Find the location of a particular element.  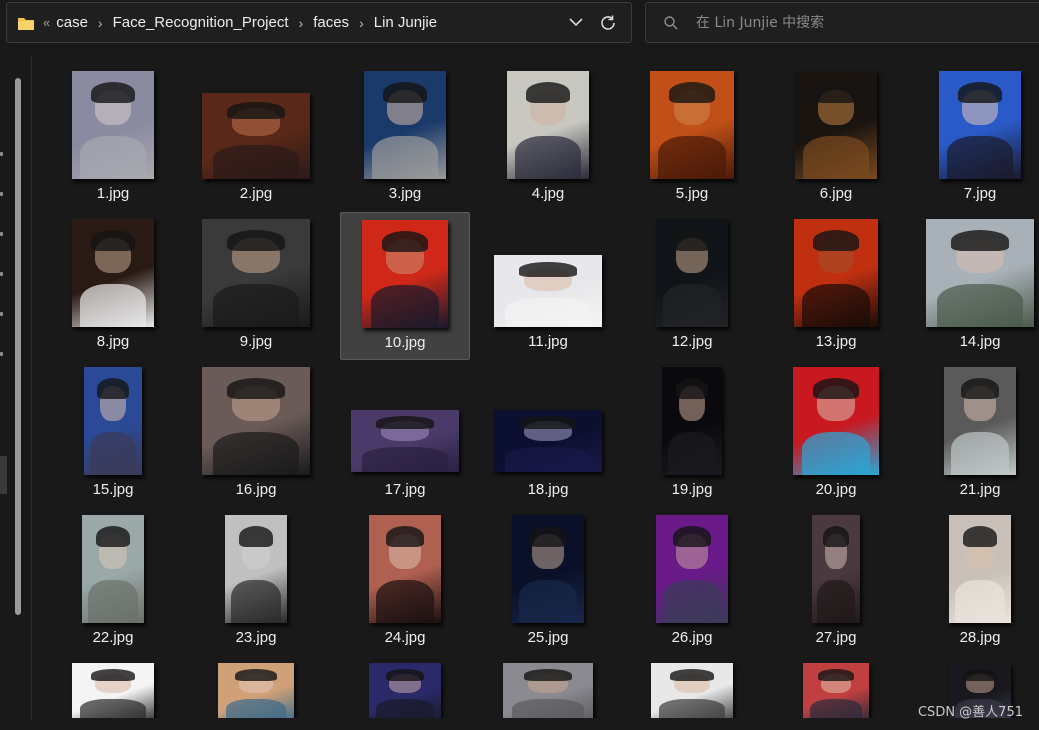

file-item: 18.jpg is located at coordinates (548, 434).